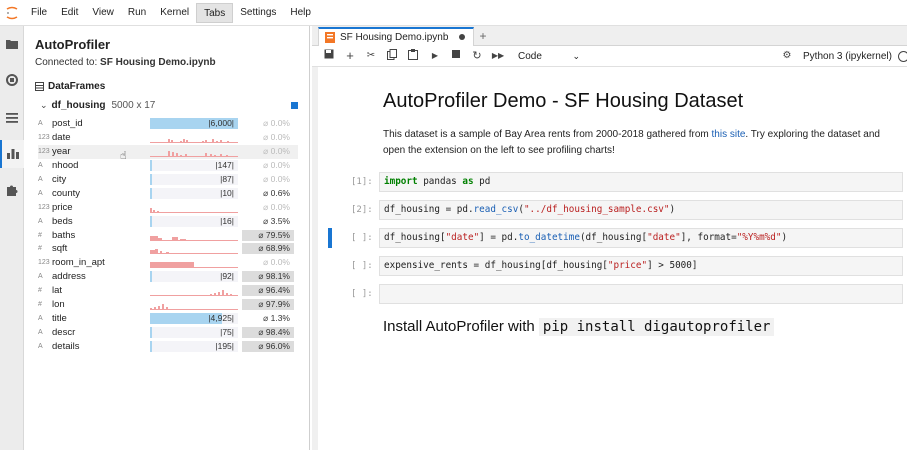 The width and height of the screenshot is (907, 450). Describe the element at coordinates (194, 221) in the screenshot. I see `column-summary-chart: |16|` at that location.